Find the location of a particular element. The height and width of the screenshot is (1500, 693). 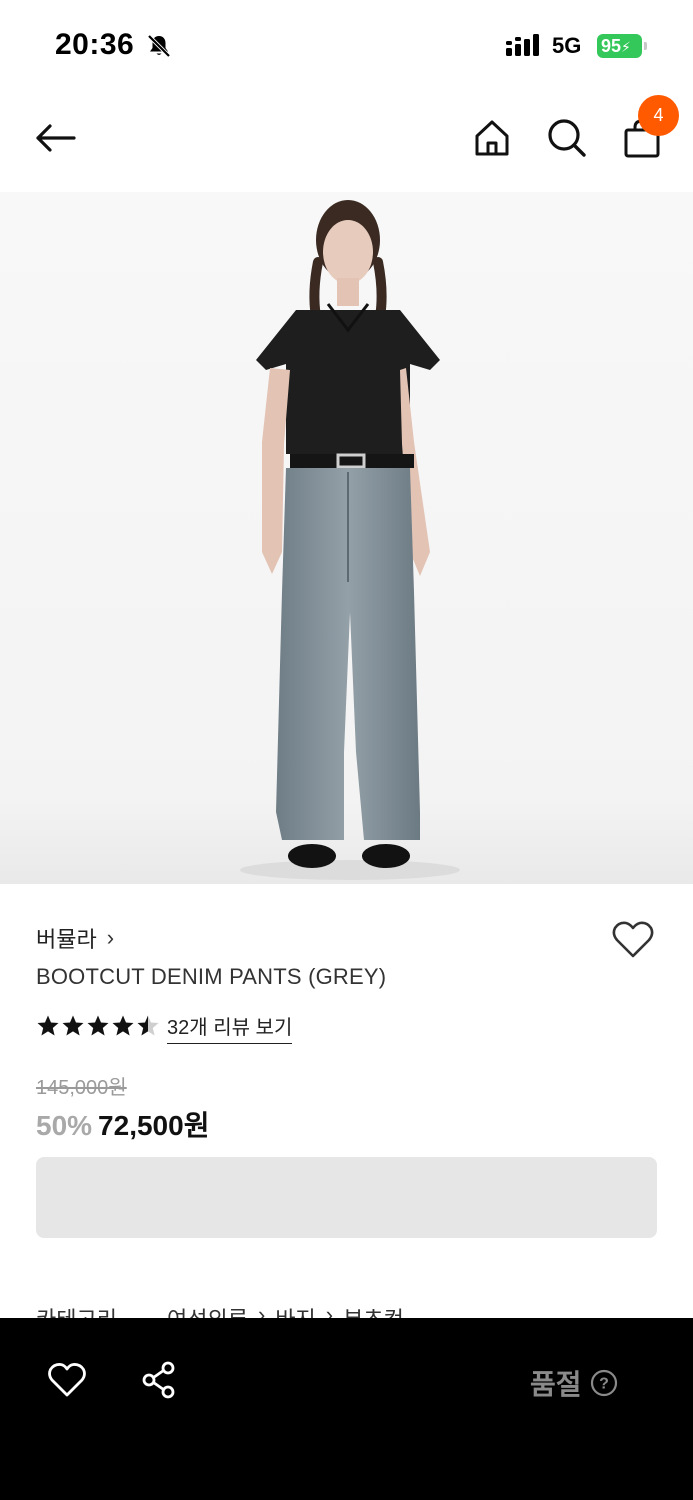

question-circle-icon: ? is located at coordinates (604, 1383).